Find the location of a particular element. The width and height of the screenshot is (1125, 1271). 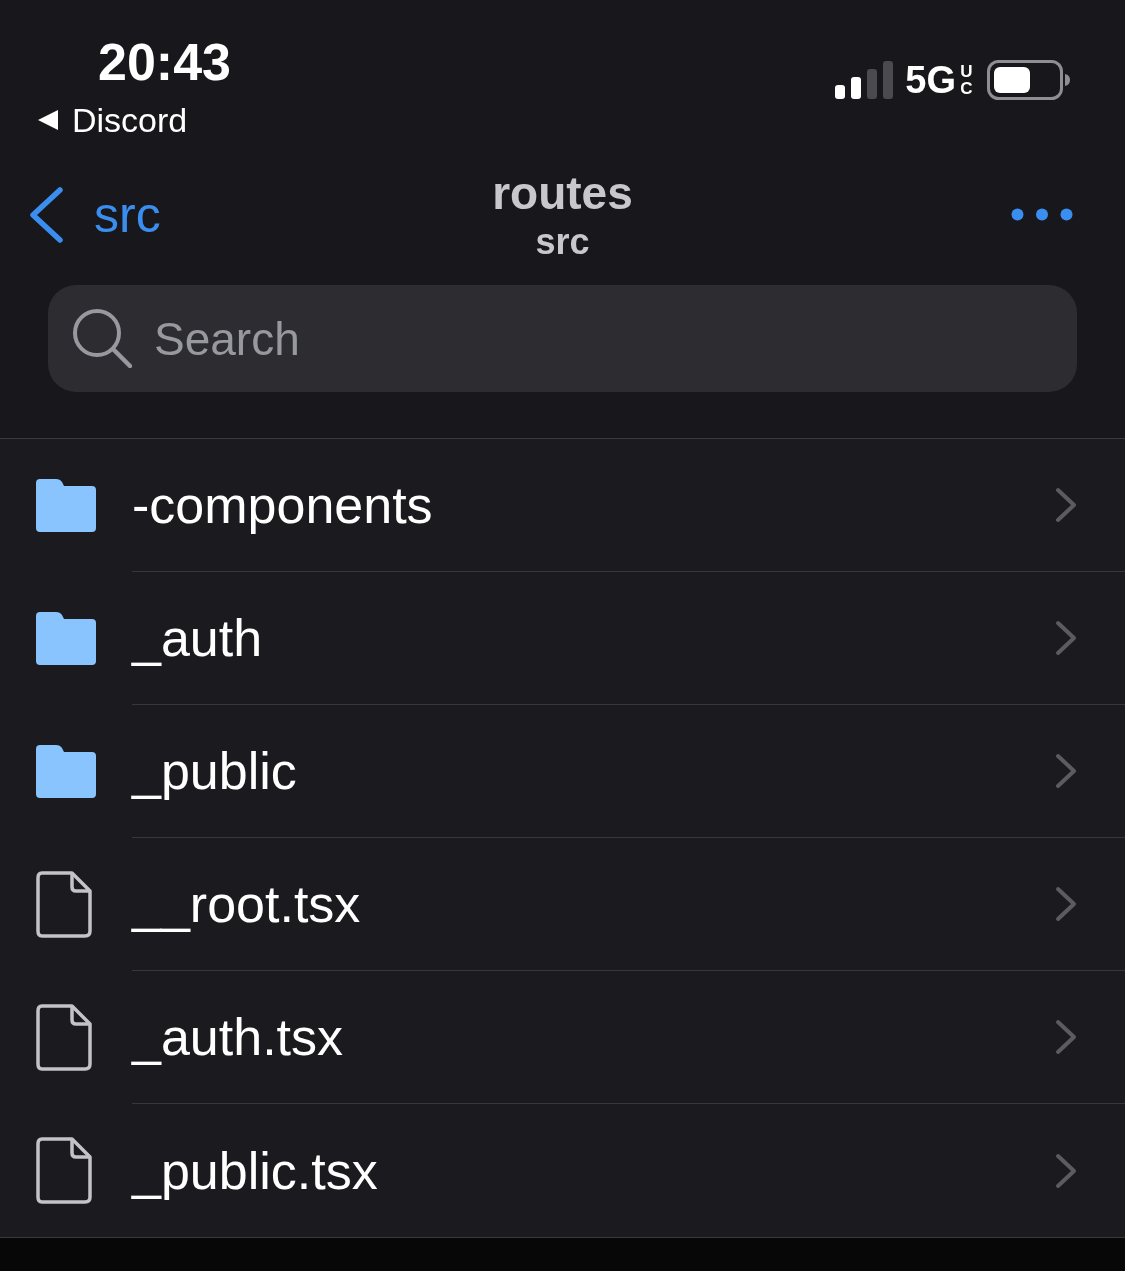

file-list-item: _public is located at coordinates (562, 771).